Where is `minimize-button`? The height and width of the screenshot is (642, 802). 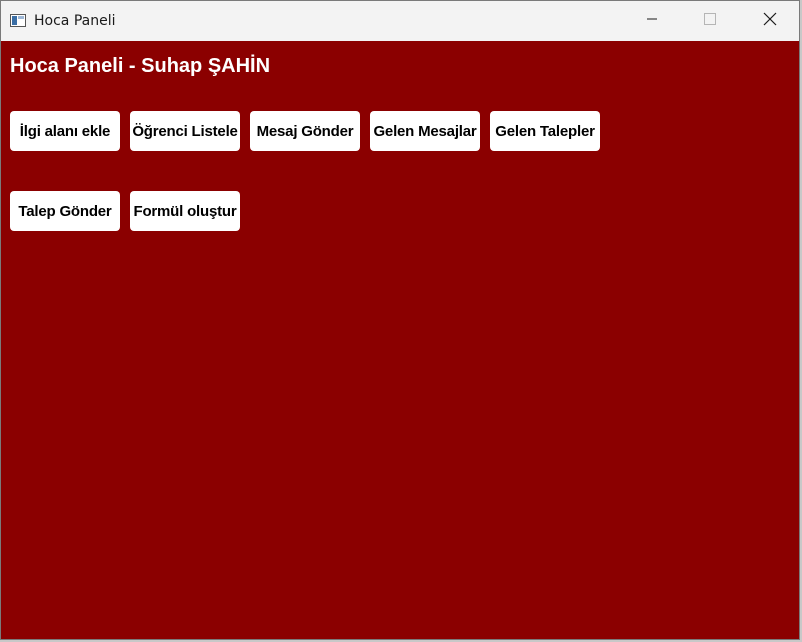
minimize-button is located at coordinates (652, 21).